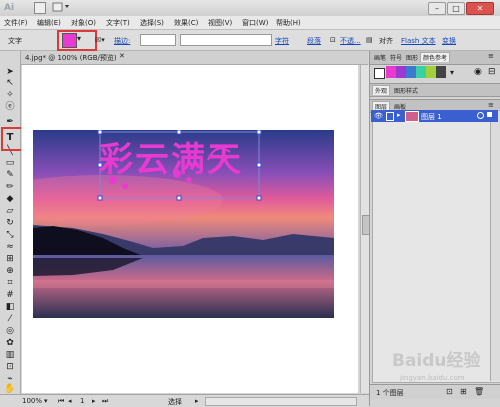 The image size is (500, 407). Describe the element at coordinates (40, 8) in the screenshot. I see `bridge-button` at that location.